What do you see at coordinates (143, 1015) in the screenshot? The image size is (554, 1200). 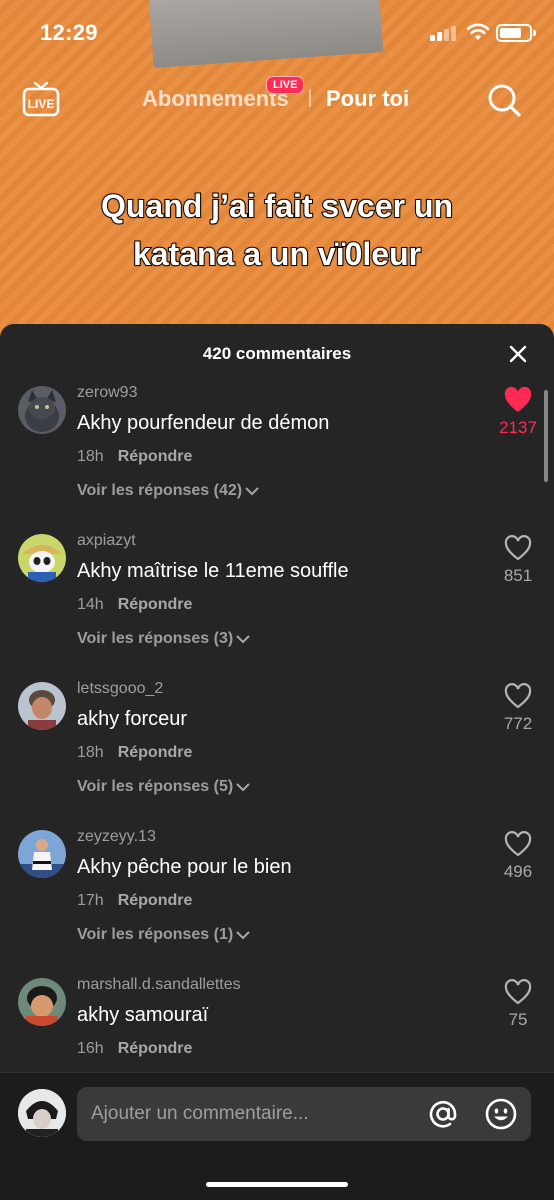 I see `comment-text: akhy samouraï` at bounding box center [143, 1015].